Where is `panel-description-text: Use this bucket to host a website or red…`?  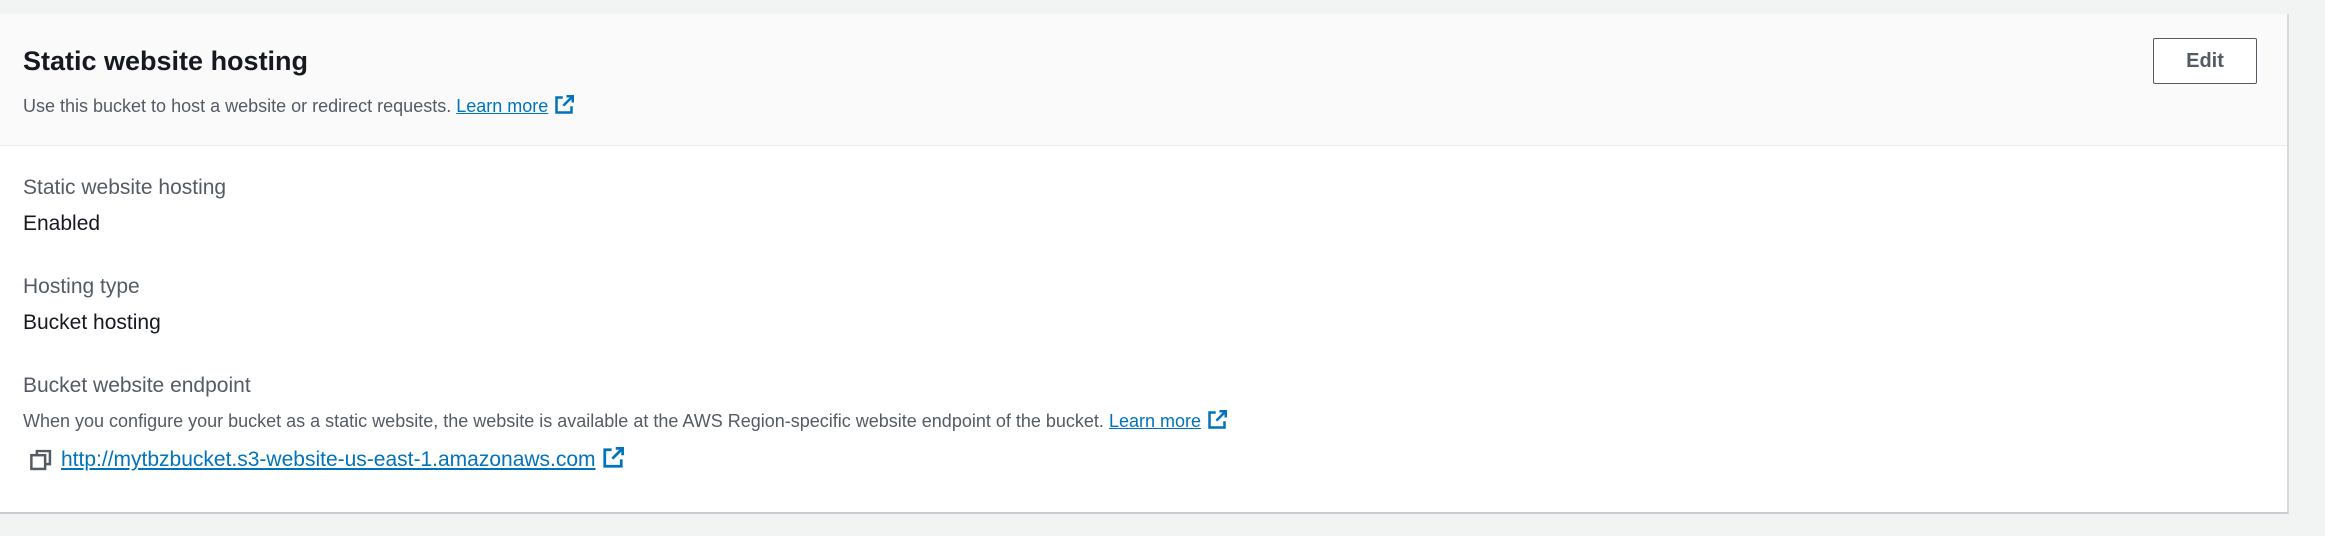
panel-description-text: Use this bucket to host a website or red… is located at coordinates (237, 106).